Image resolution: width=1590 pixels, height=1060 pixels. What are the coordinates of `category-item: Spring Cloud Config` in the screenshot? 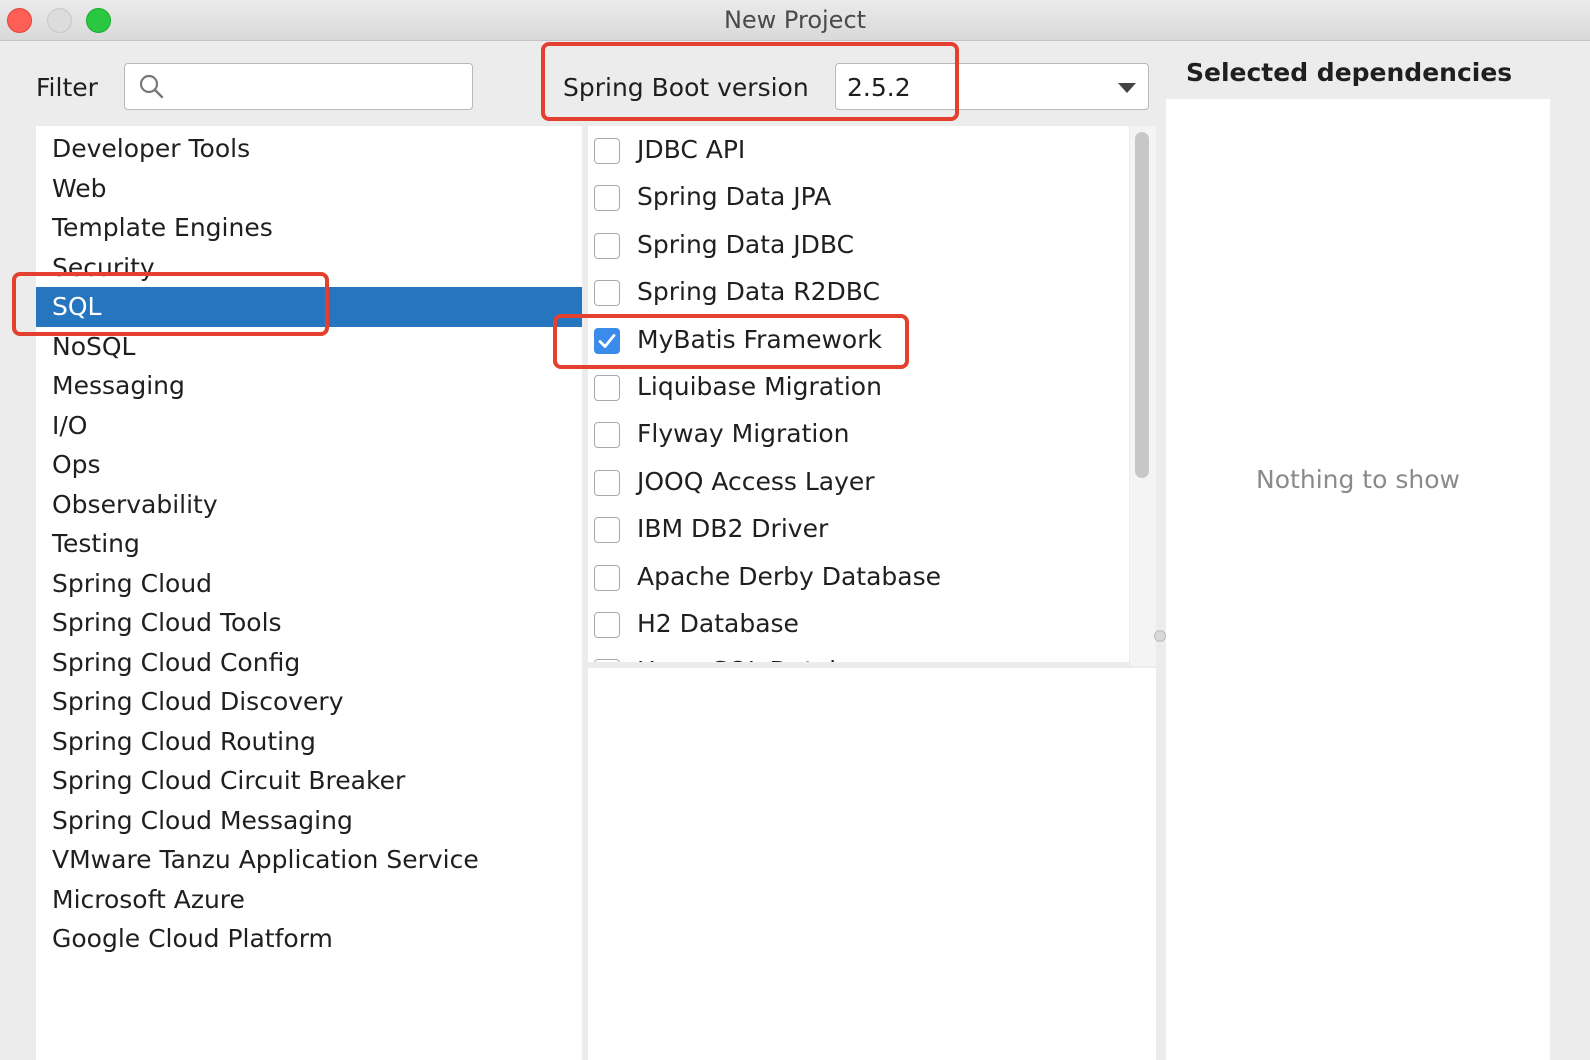 It's located at (309, 663).